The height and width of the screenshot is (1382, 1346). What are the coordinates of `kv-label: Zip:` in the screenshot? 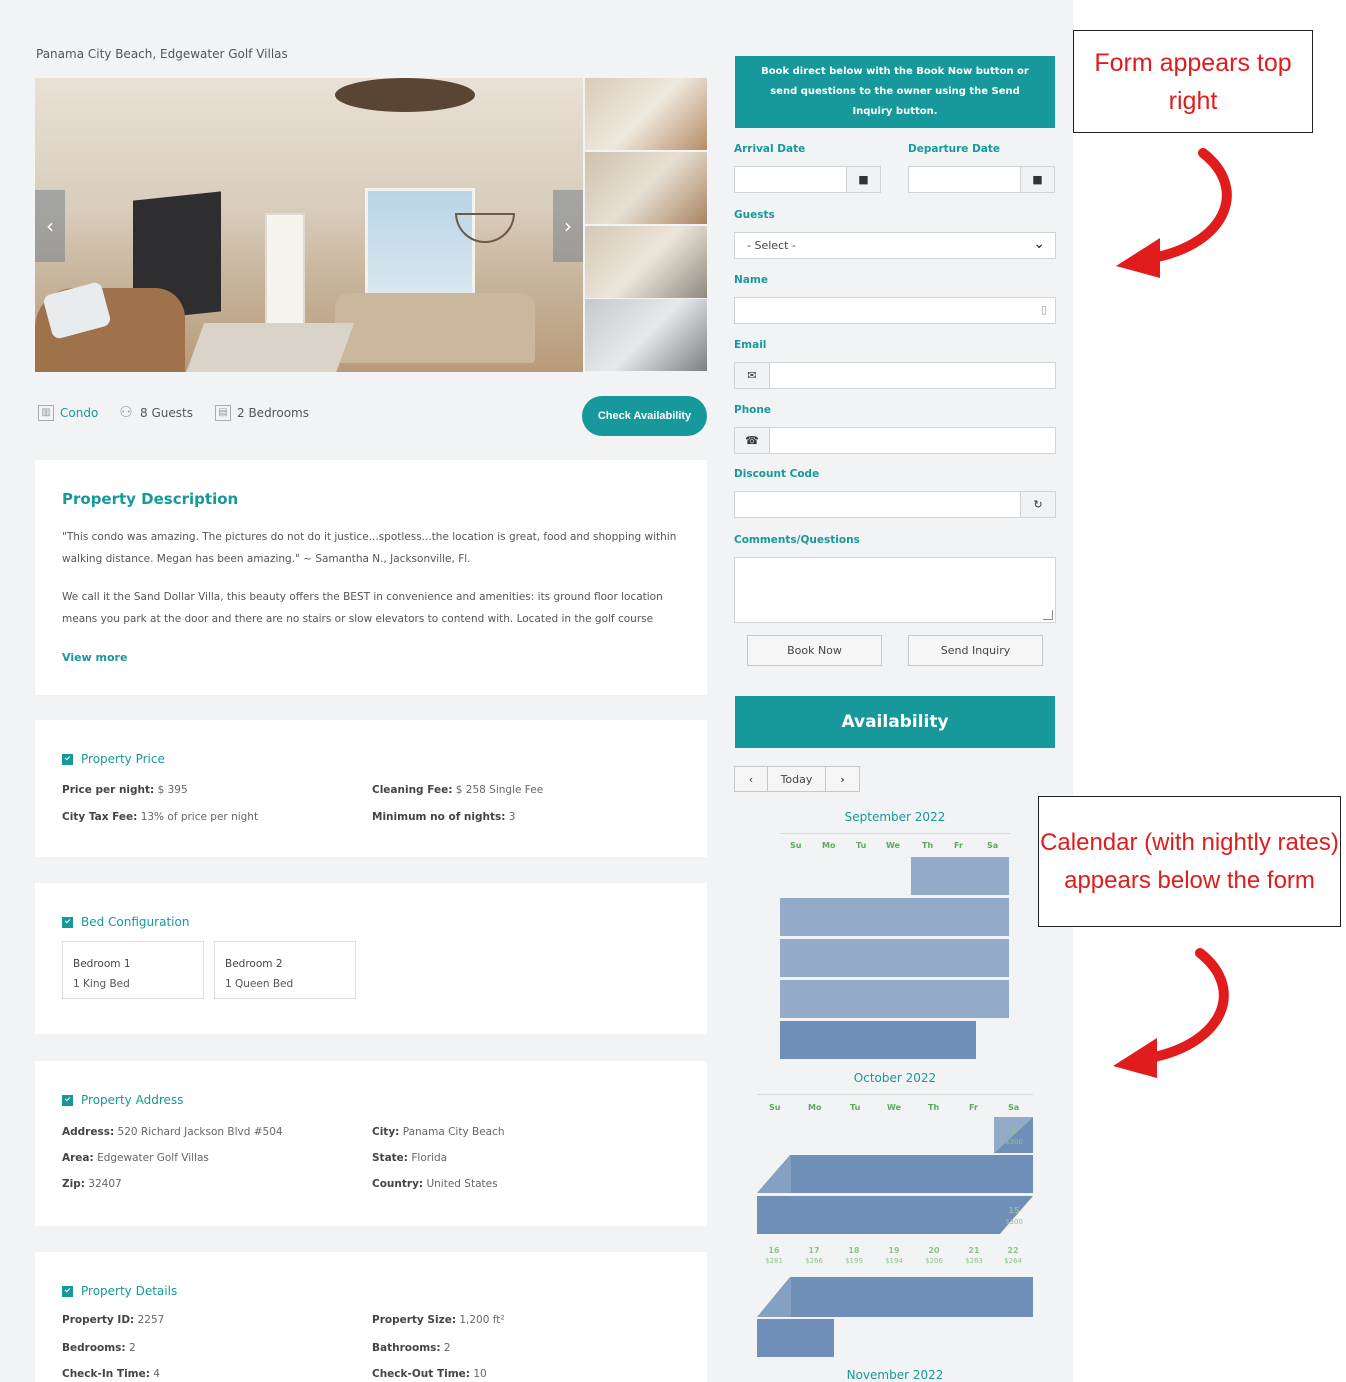 It's located at (73, 1184).